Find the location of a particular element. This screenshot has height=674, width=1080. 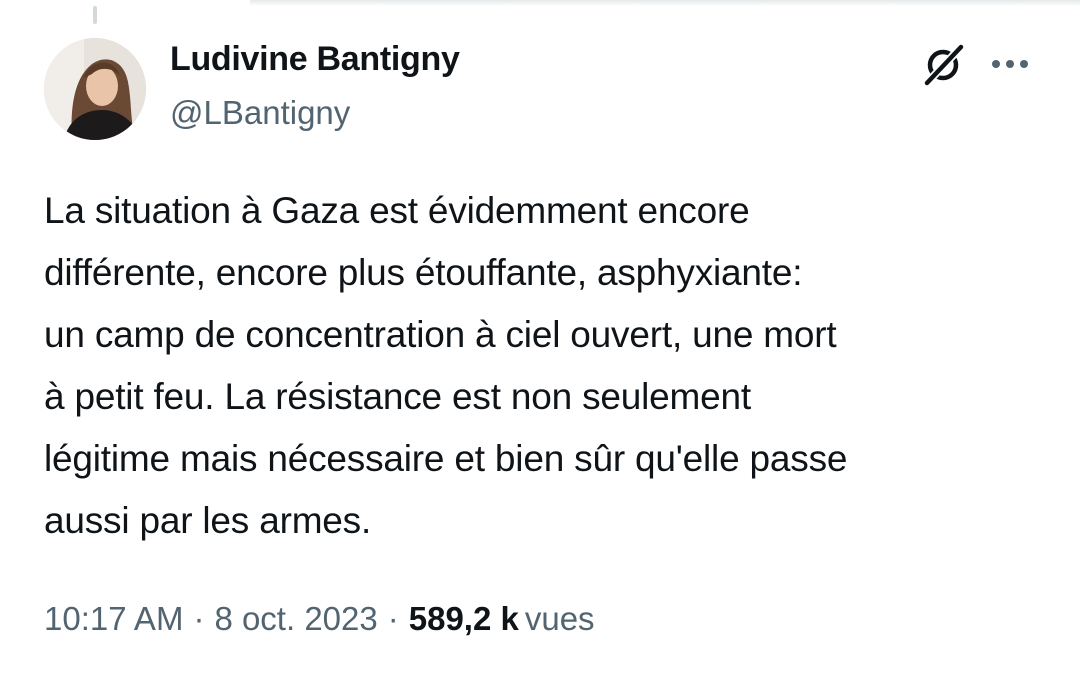

author-display-name: Ludivine Bantigny is located at coordinates (315, 59).